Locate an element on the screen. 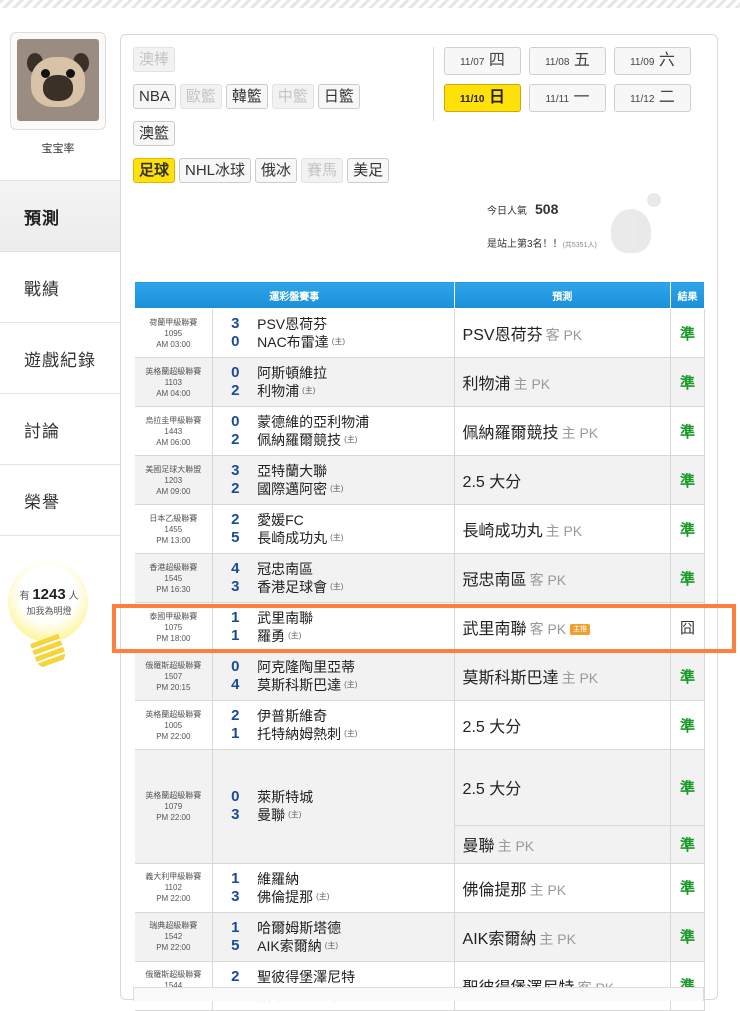 The width and height of the screenshot is (740, 1011). date-row: 11/07 四 11/08 五 11/09 六 is located at coordinates (578, 61).